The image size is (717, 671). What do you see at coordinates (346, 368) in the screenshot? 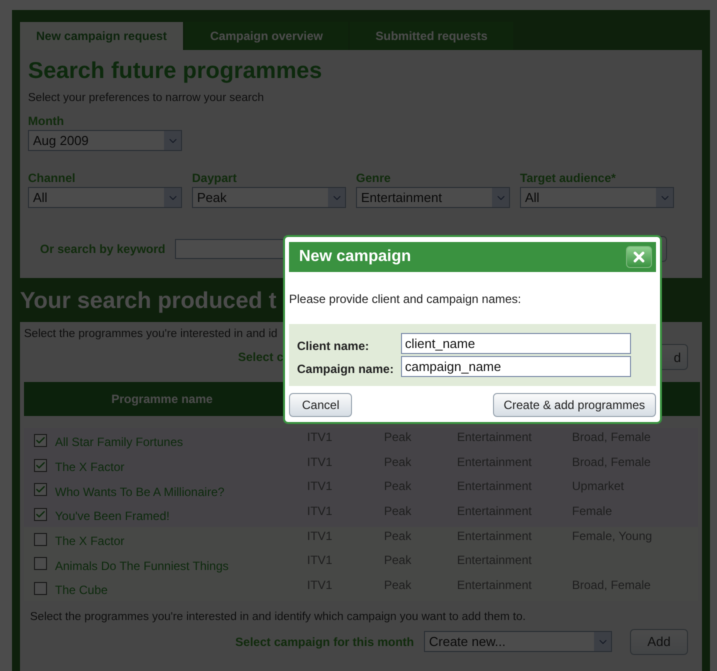
I see `field-label: Campaign name:` at bounding box center [346, 368].